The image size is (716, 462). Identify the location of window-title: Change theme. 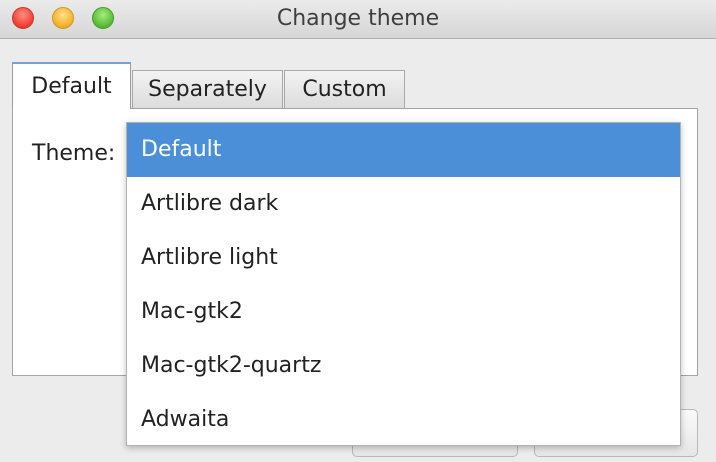
(358, 18).